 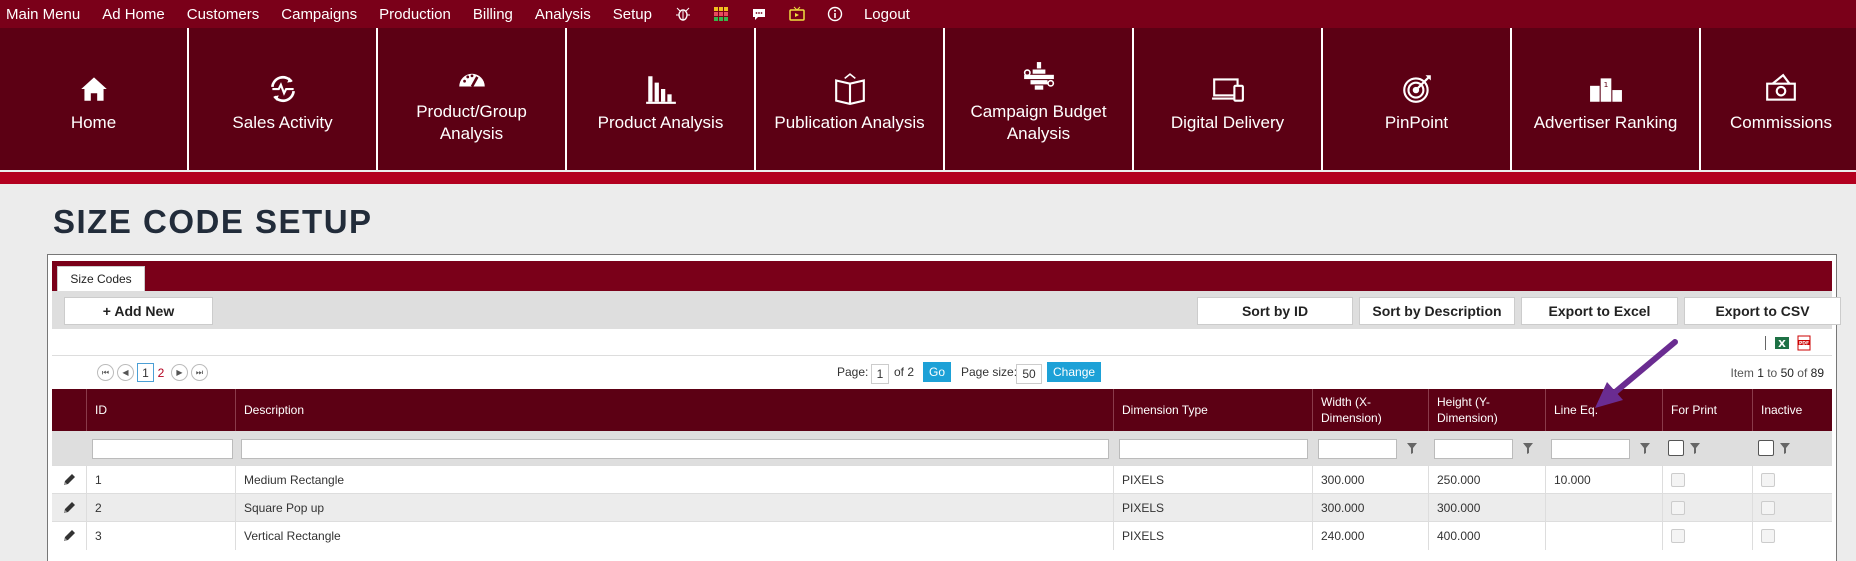 What do you see at coordinates (145, 372) in the screenshot?
I see `page-number-current: 1` at bounding box center [145, 372].